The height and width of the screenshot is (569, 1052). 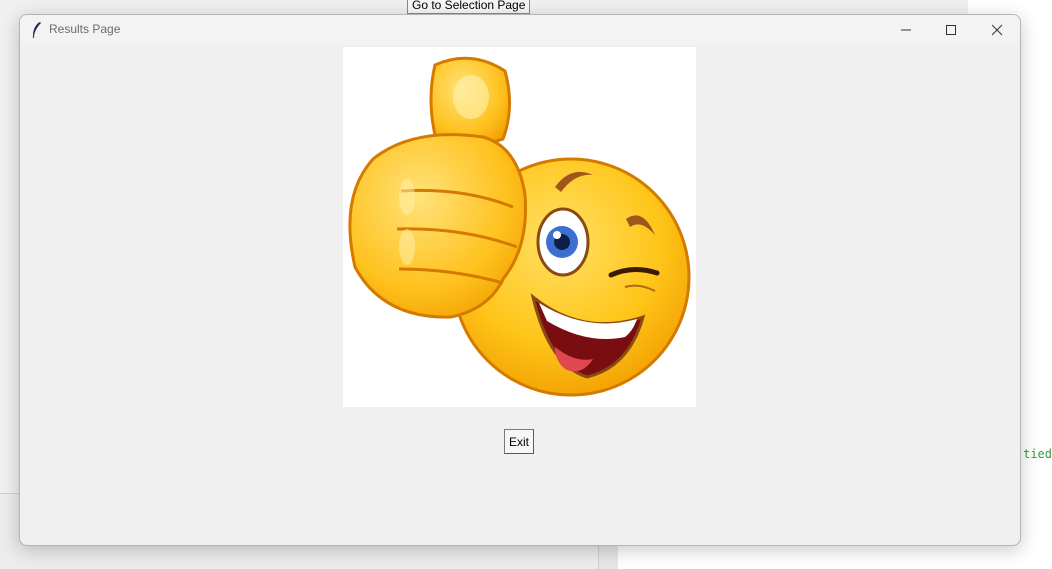 What do you see at coordinates (469, 7) in the screenshot?
I see `go-to-selection-page-button: Go to Selection Page` at bounding box center [469, 7].